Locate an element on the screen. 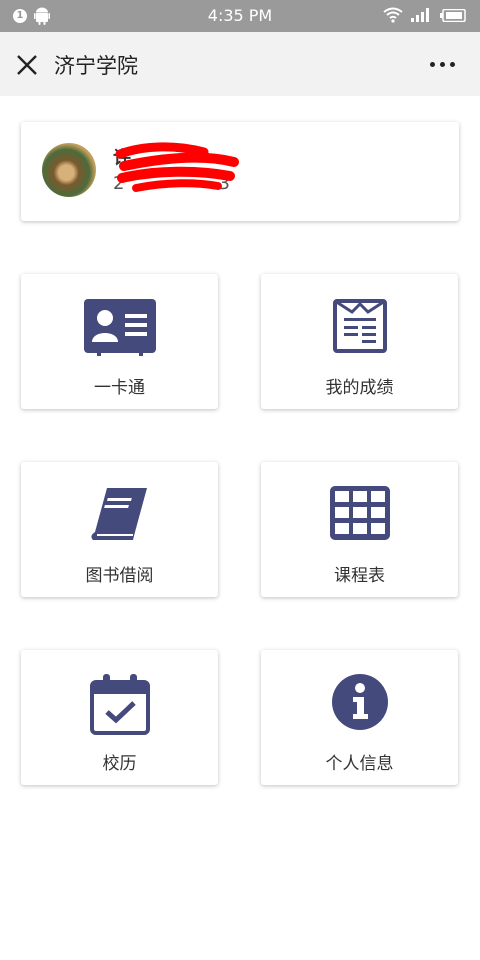 The image size is (480, 960). tile-card-services: 一卡通 is located at coordinates (119, 341).